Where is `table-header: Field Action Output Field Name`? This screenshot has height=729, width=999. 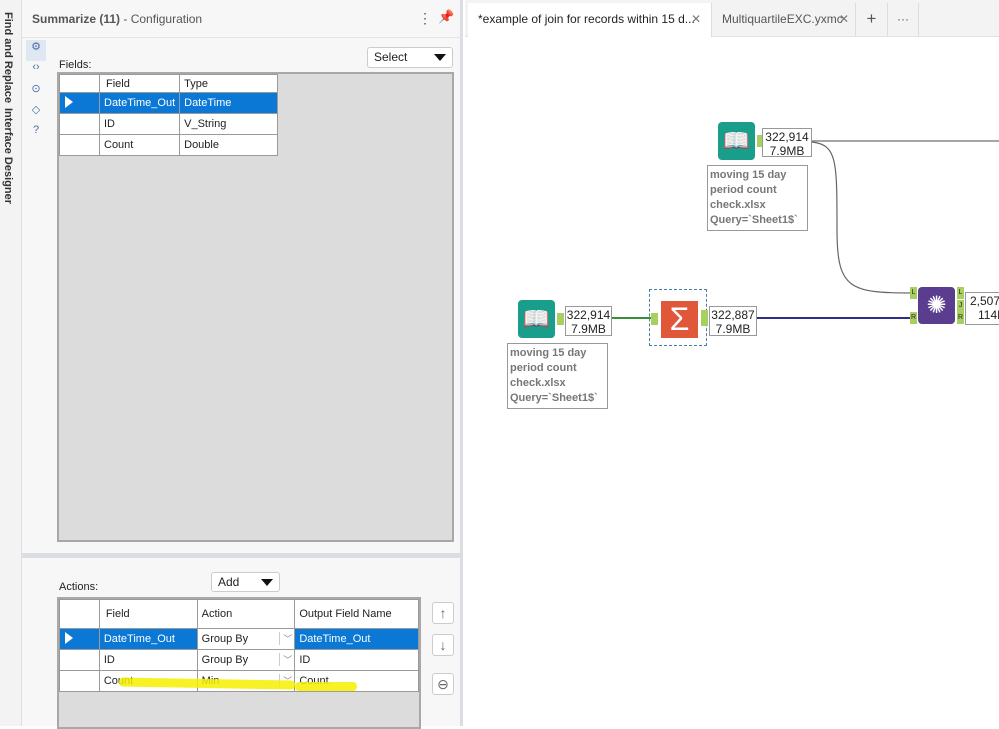 table-header: Field Action Output Field Name is located at coordinates (239, 614).